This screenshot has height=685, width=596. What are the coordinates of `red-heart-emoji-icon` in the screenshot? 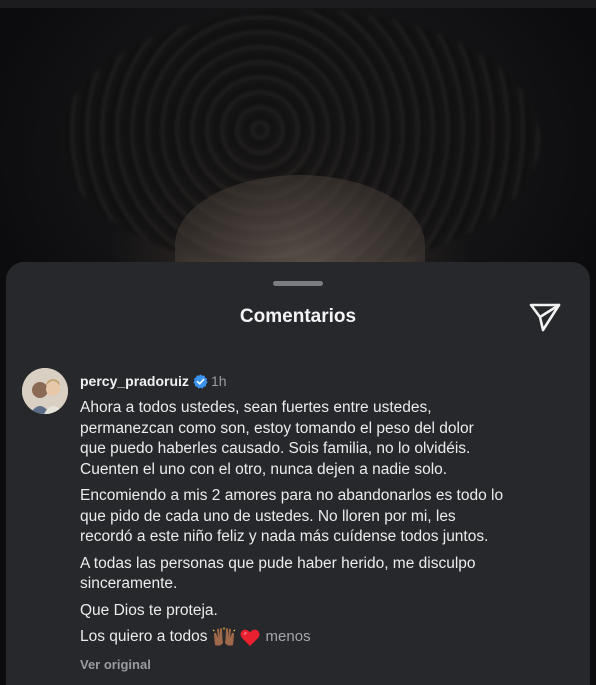 It's located at (250, 637).